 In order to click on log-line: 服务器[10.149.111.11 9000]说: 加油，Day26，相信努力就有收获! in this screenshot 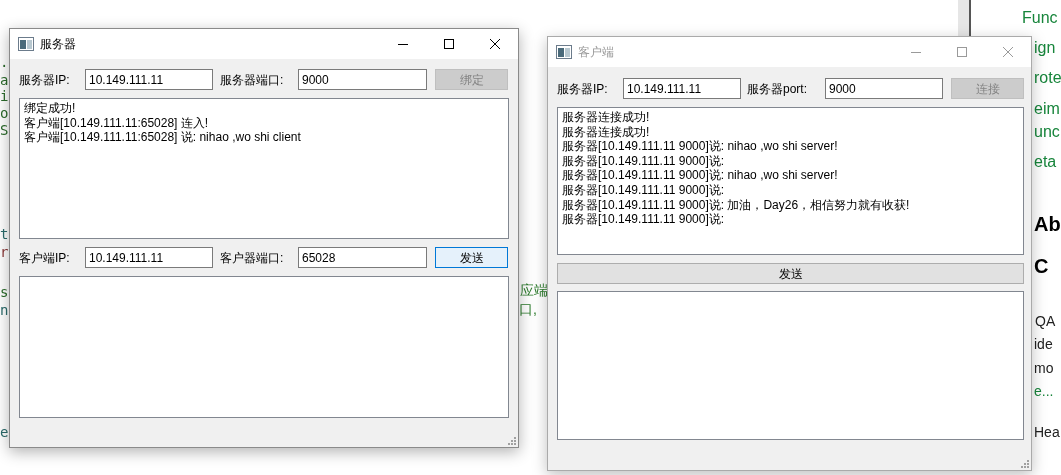, I will do `click(736, 205)`.